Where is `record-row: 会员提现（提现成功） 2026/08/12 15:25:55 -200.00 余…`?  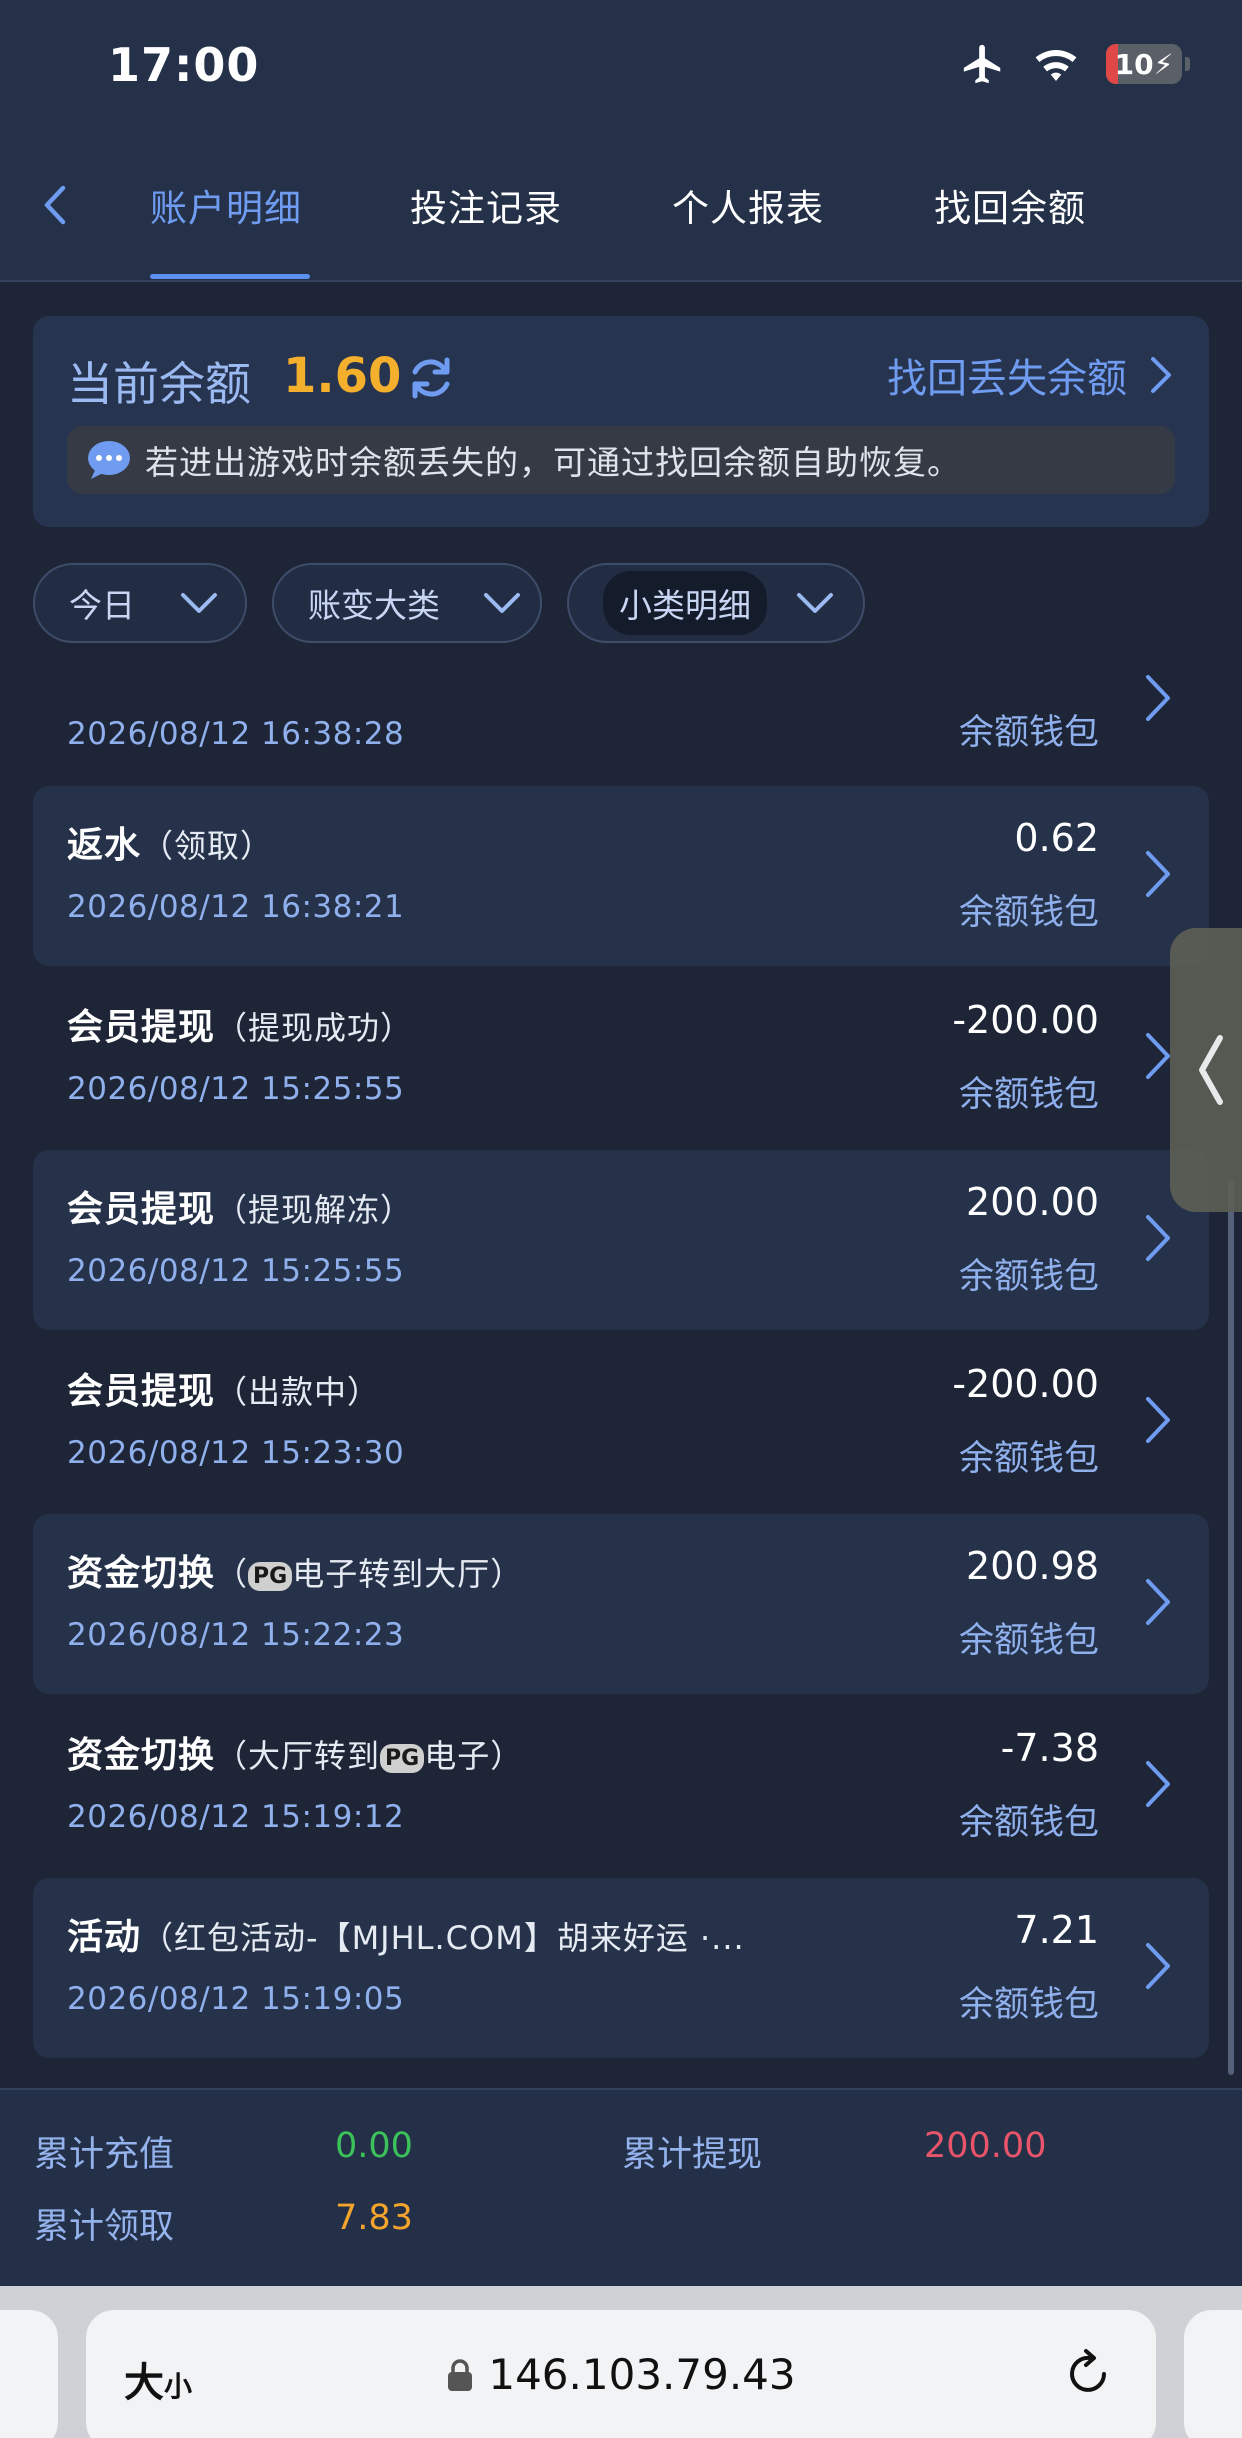
record-row: 会员提现（提现成功） 2026/08/12 15:25:55 -200.00 余… is located at coordinates (621, 1058).